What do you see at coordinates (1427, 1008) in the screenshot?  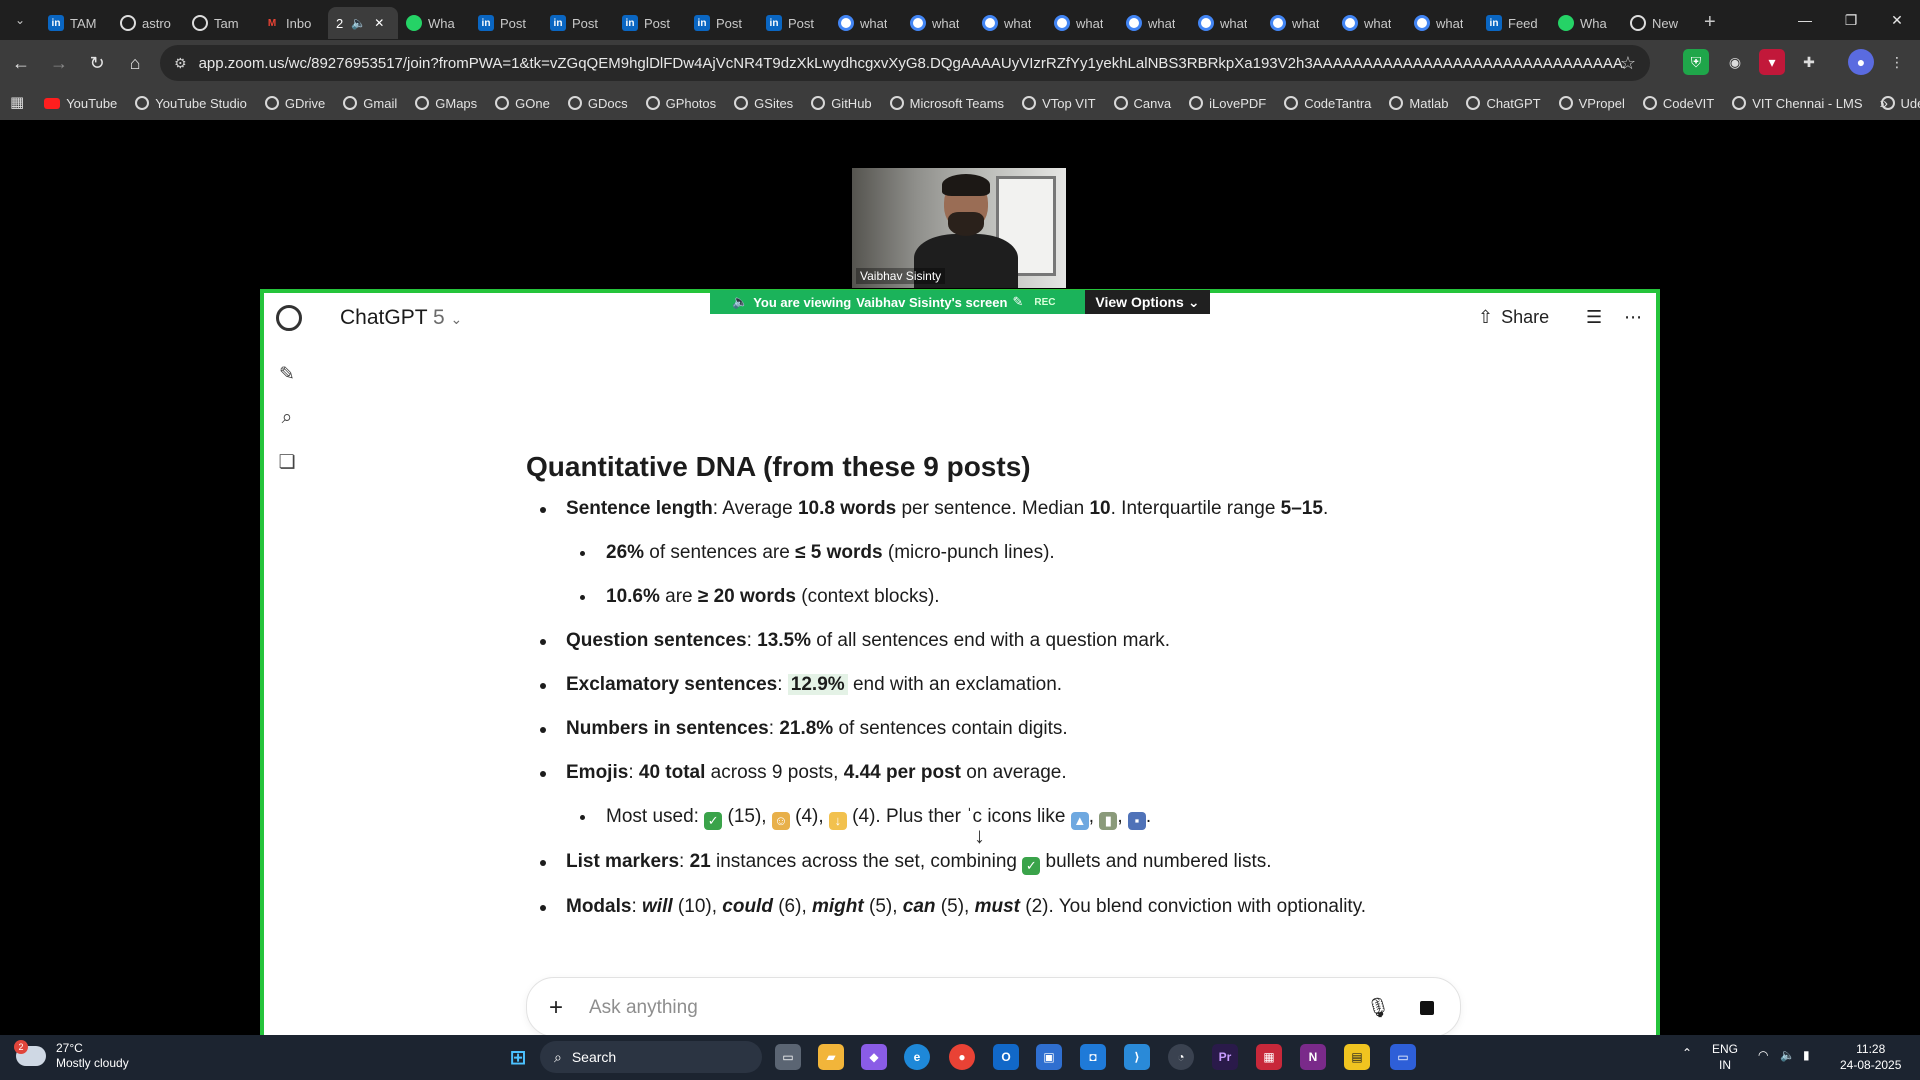 I see `stop-generating-icon` at bounding box center [1427, 1008].